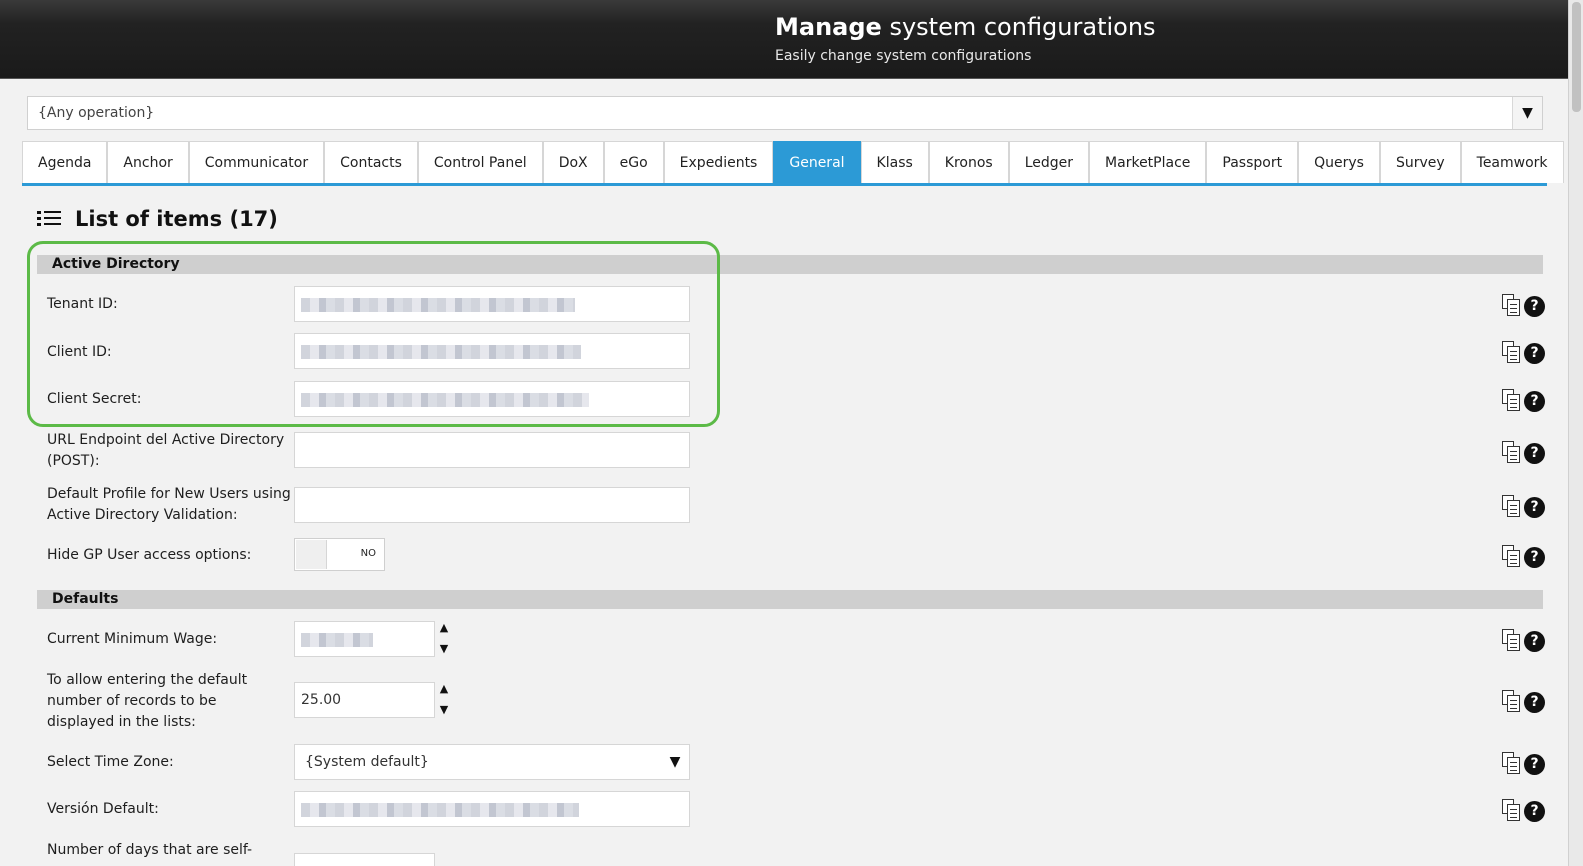  What do you see at coordinates (968, 162) in the screenshot?
I see `tab-kronos: Kronos` at bounding box center [968, 162].